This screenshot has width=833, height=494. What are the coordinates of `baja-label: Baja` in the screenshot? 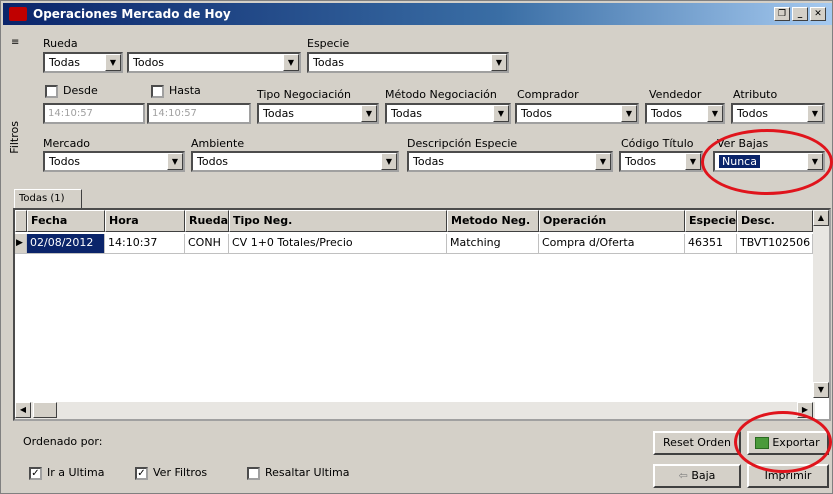 It's located at (703, 475).